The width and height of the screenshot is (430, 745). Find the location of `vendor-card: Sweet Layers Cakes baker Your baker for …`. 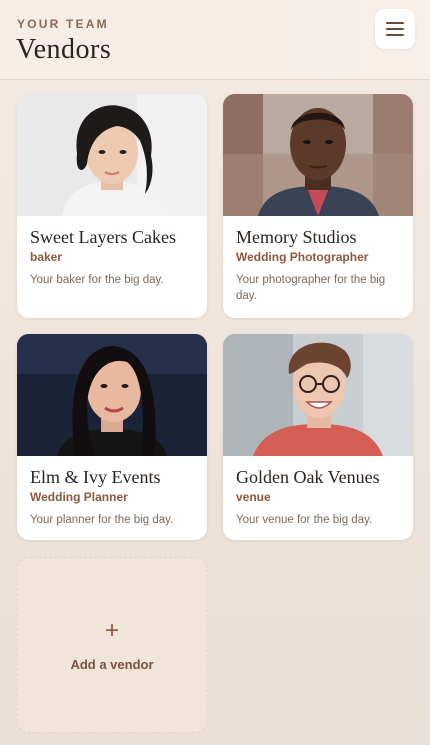

vendor-card: Sweet Layers Cakes baker Your baker for … is located at coordinates (112, 206).